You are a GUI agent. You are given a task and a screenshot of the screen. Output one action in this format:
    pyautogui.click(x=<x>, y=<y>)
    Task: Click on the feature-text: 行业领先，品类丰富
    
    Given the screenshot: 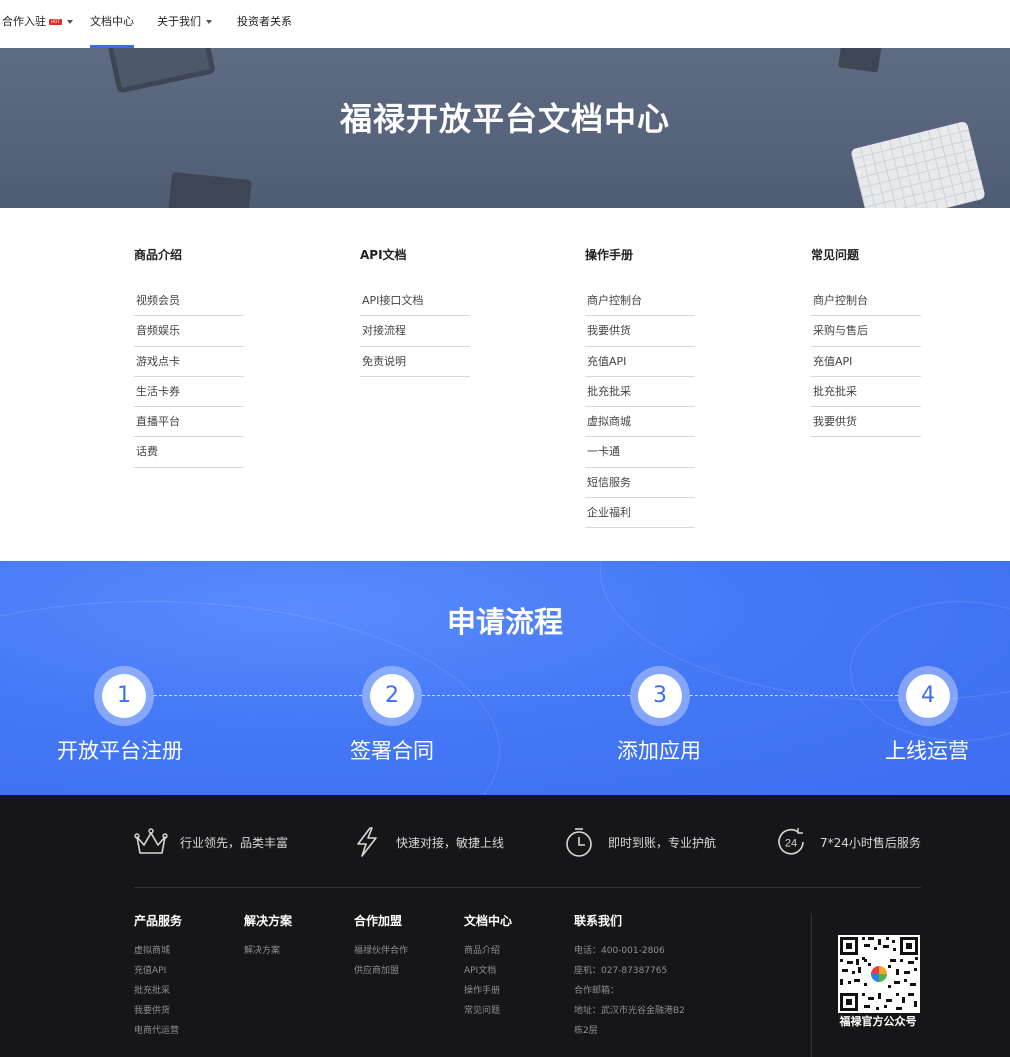 What is the action you would take?
    pyautogui.click(x=234, y=842)
    